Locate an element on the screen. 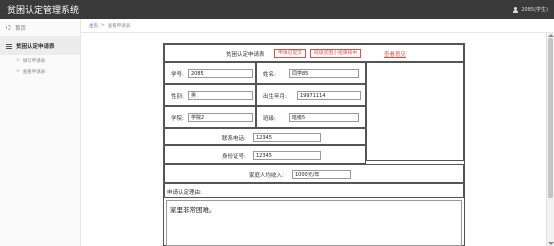 This screenshot has width=554, height=246. breadcrumb-home-link: 主页 is located at coordinates (93, 26).